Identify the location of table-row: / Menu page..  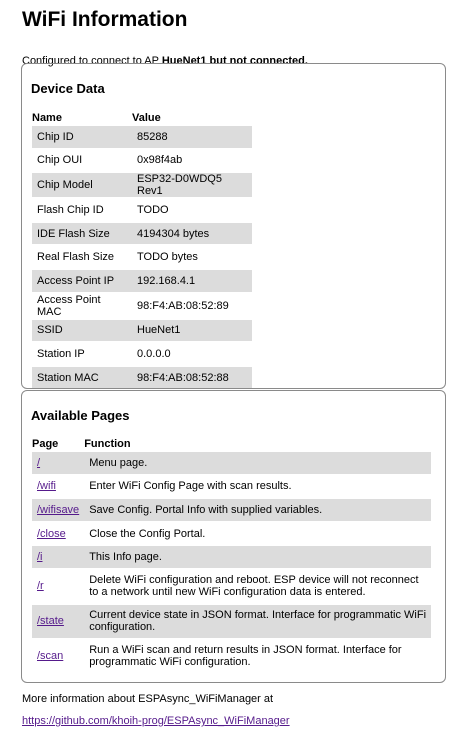
(232, 463).